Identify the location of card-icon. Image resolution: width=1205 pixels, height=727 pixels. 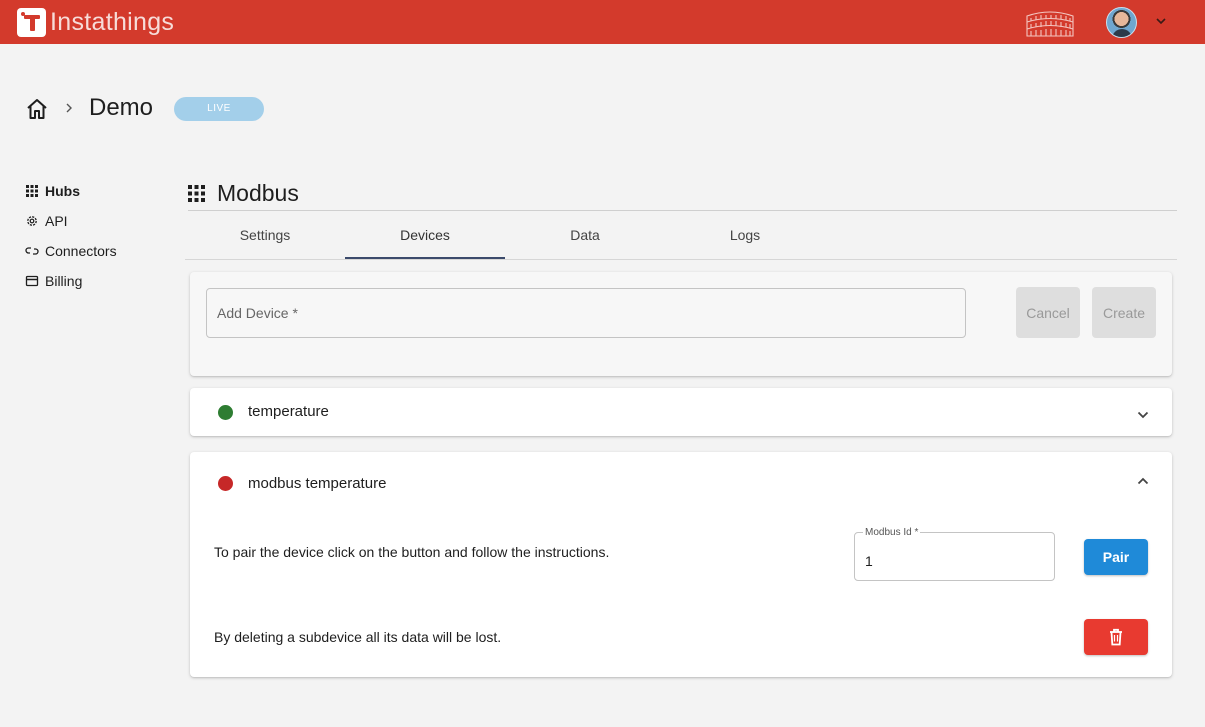
(32, 281).